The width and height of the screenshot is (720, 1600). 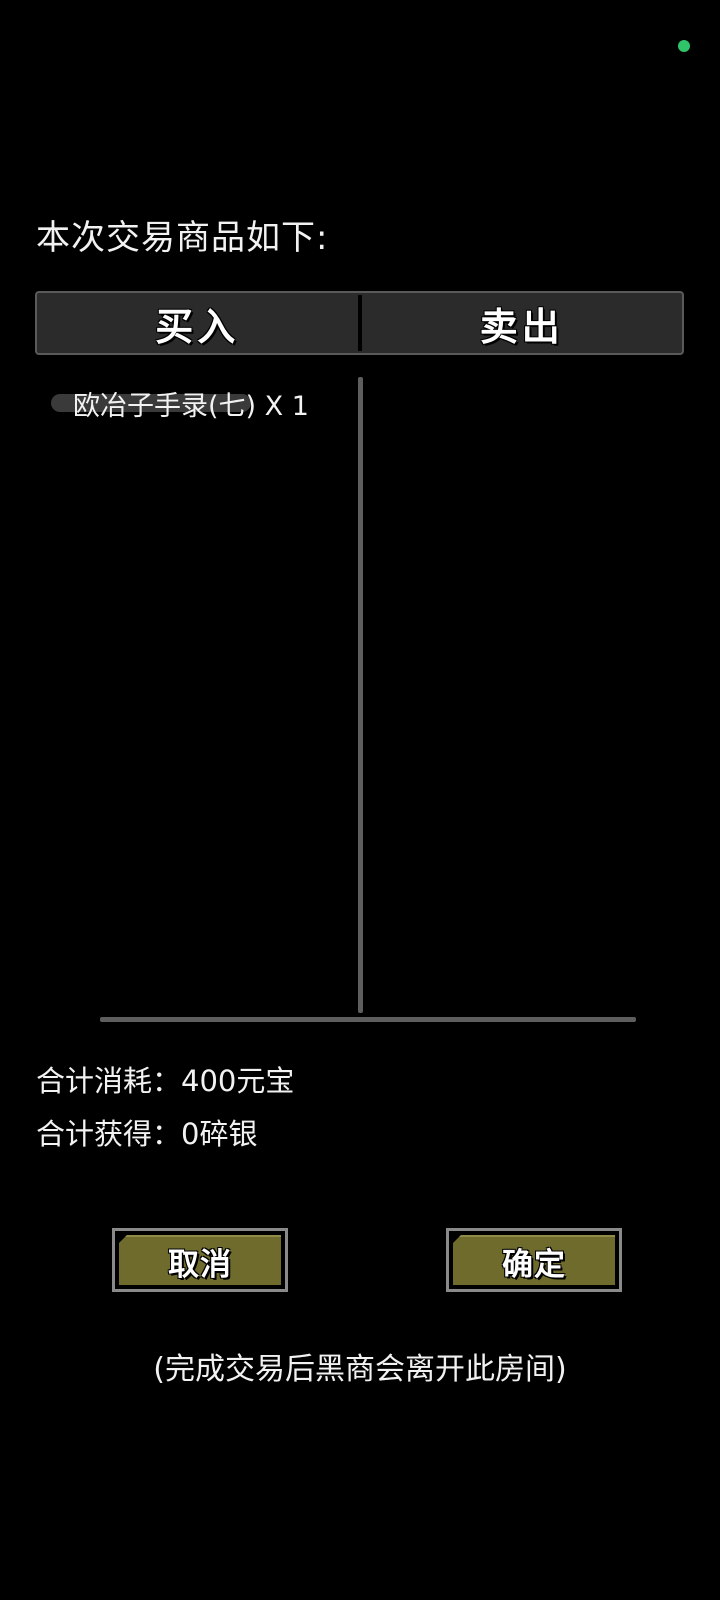 I want to click on item-label: 欧冶子手录(七) X 1, so click(x=191, y=406).